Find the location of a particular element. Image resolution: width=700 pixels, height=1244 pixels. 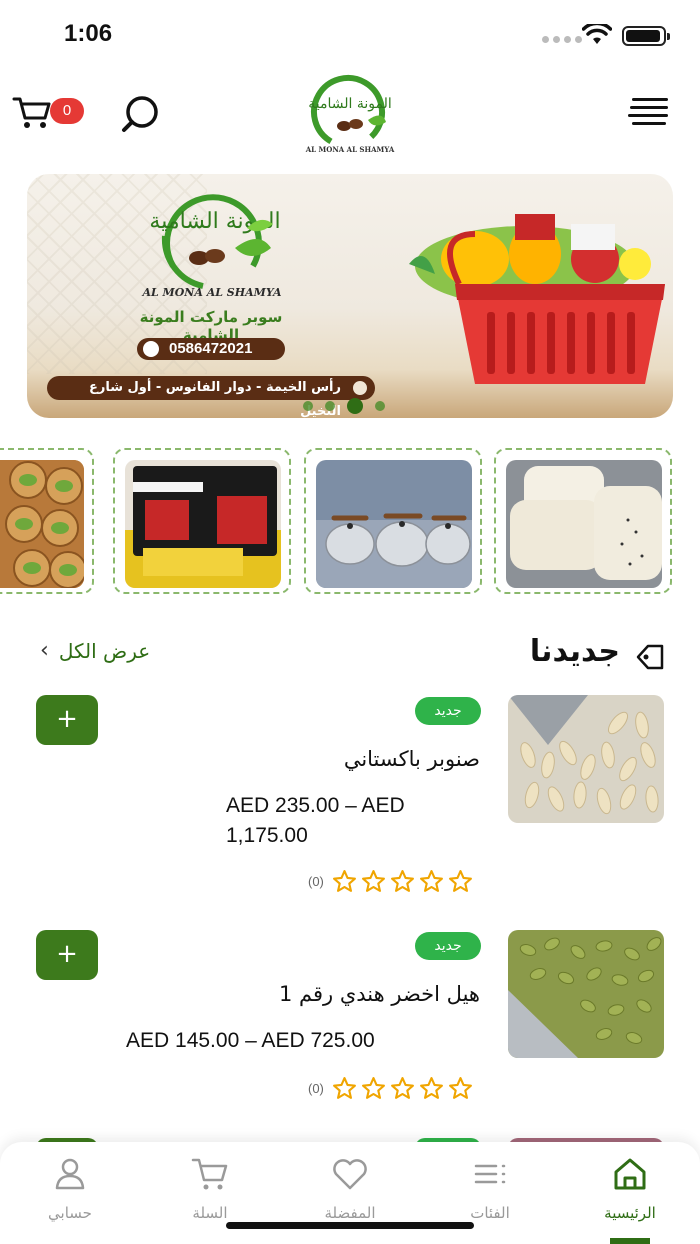

logo-arabic-text: المونة الشامية is located at coordinates (349, 104).